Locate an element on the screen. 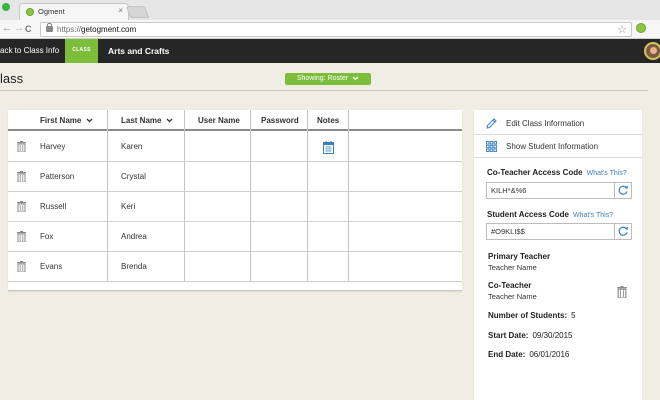  student-code-field: #O9KLI$$ is located at coordinates (559, 231).